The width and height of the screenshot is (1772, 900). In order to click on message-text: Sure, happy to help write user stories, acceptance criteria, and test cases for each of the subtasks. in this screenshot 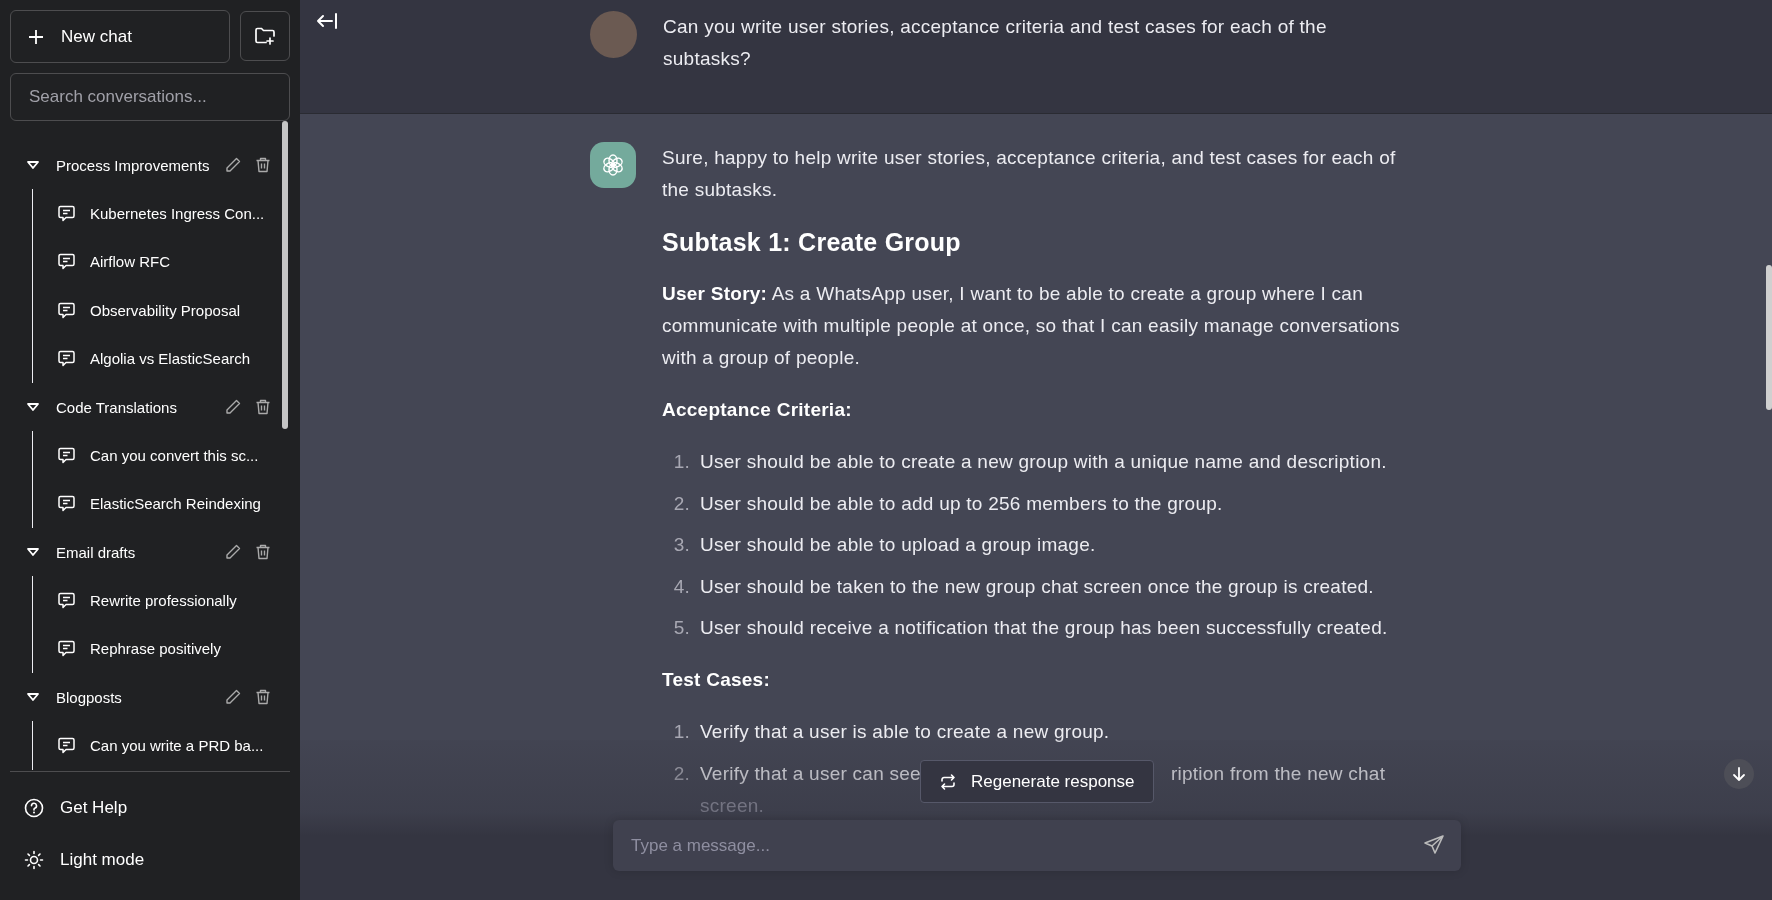, I will do `click(1029, 174)`.